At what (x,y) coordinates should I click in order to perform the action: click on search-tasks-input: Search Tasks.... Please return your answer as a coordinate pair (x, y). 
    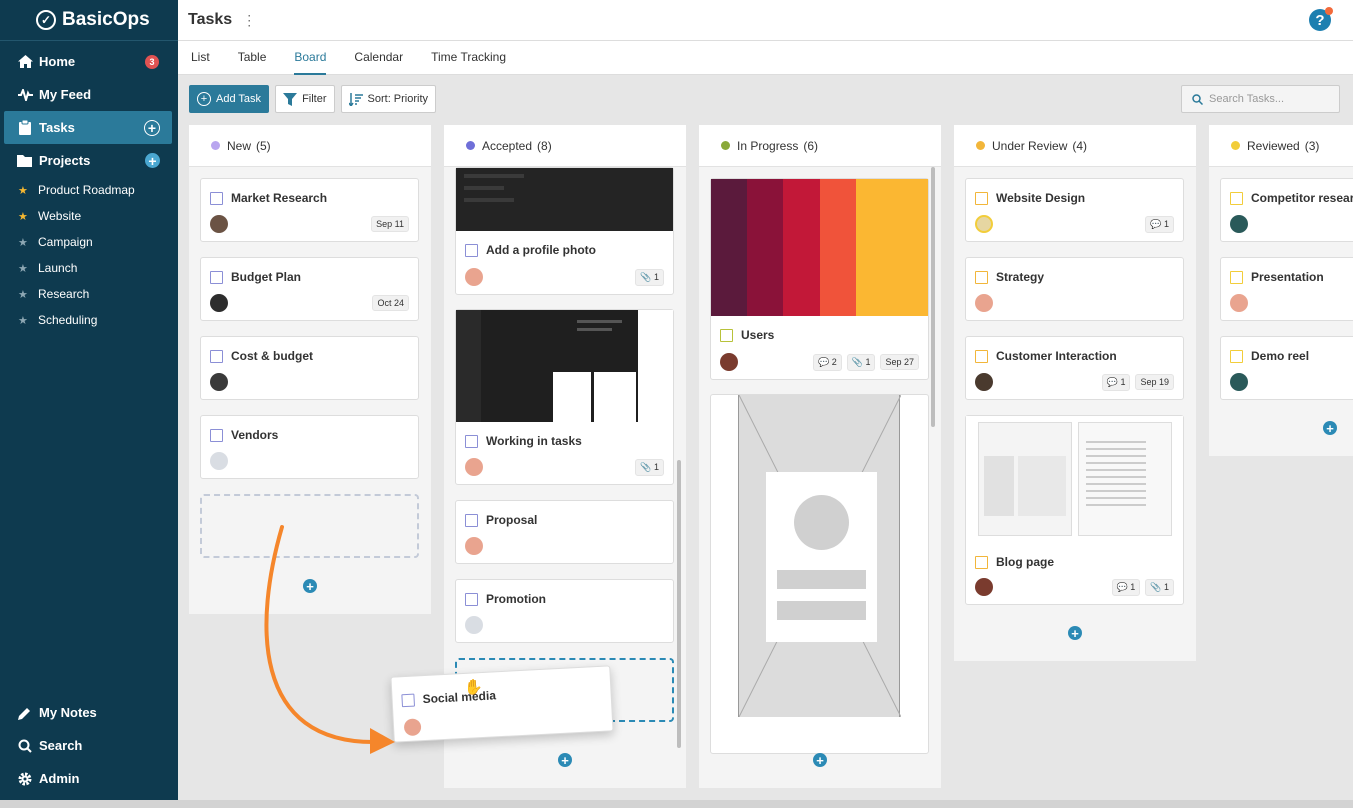
    Looking at the image, I should click on (1260, 99).